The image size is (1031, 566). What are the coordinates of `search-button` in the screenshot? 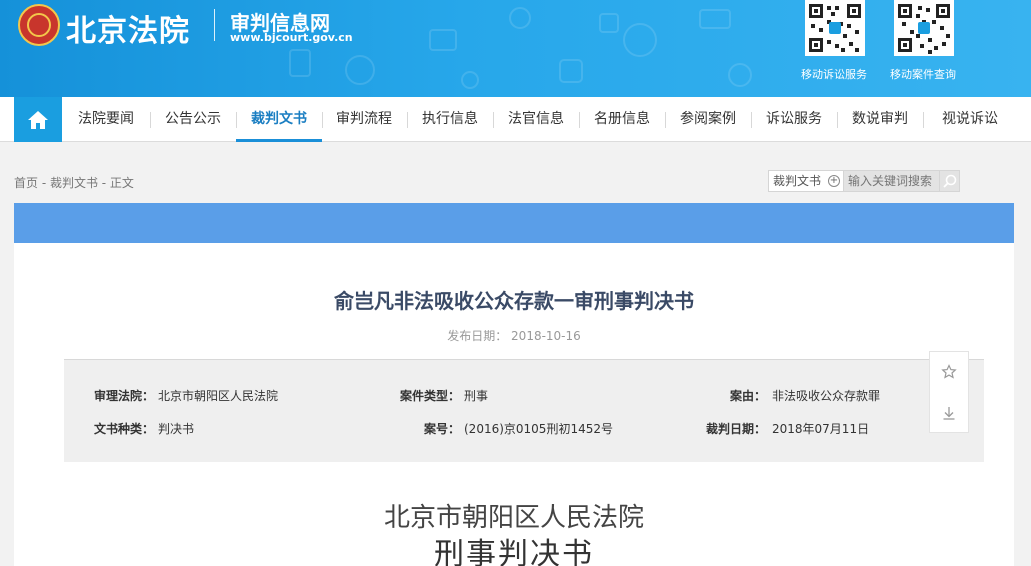 It's located at (950, 181).